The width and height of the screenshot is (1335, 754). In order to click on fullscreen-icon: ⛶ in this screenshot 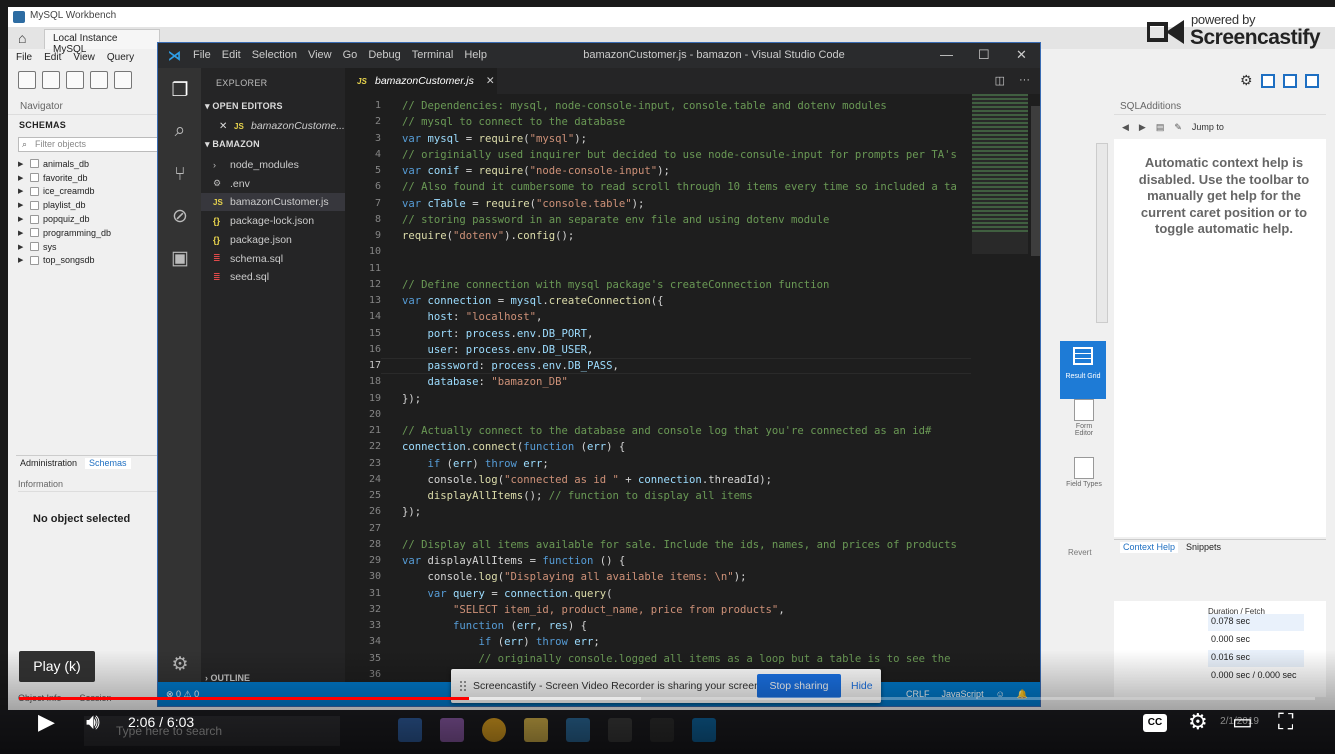, I will do `click(1285, 722)`.